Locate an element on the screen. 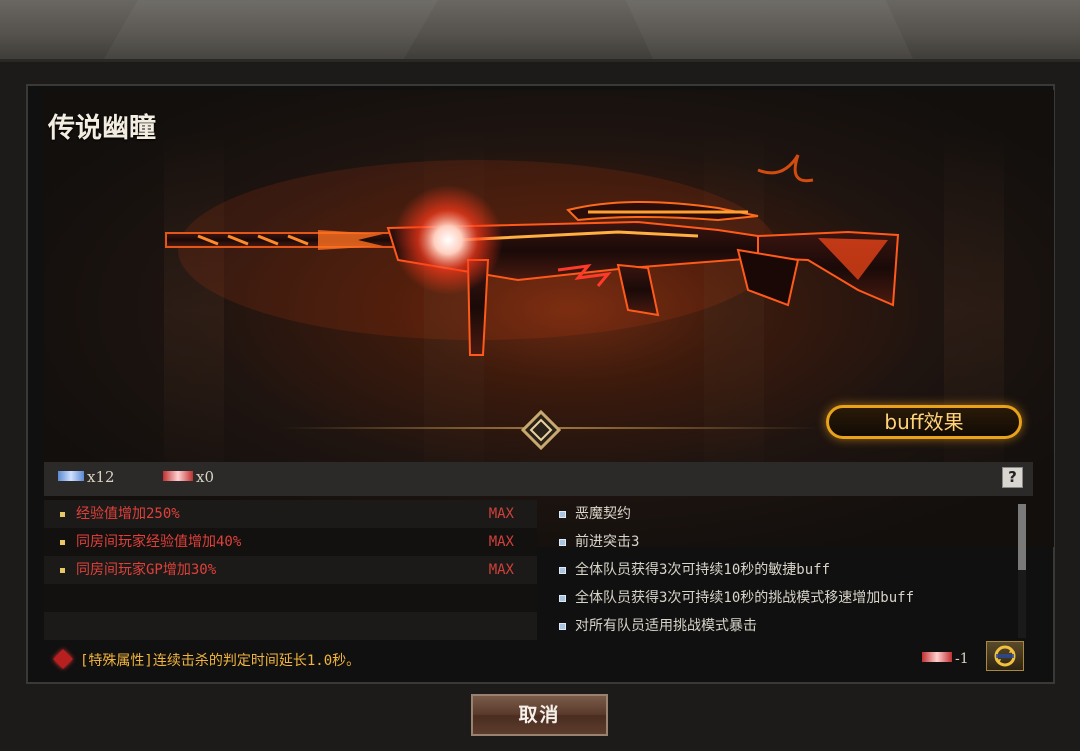 Image resolution: width=1080 pixels, height=751 pixels. list-item: 同房间玩家GP增加30% MAX is located at coordinates (290, 570).